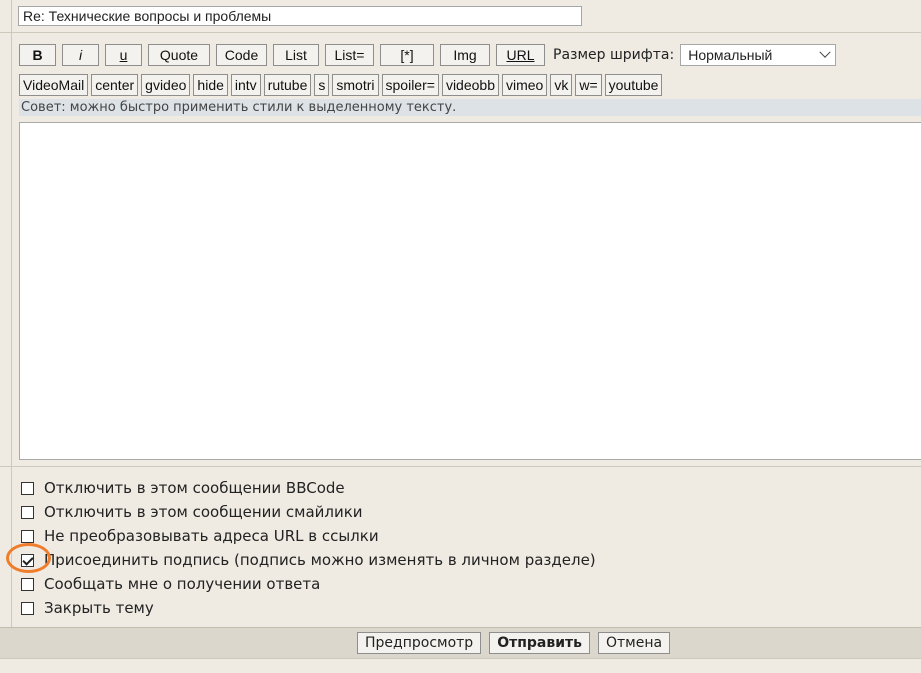 The height and width of the screenshot is (673, 921). I want to click on youtube-button: youtube, so click(633, 85).